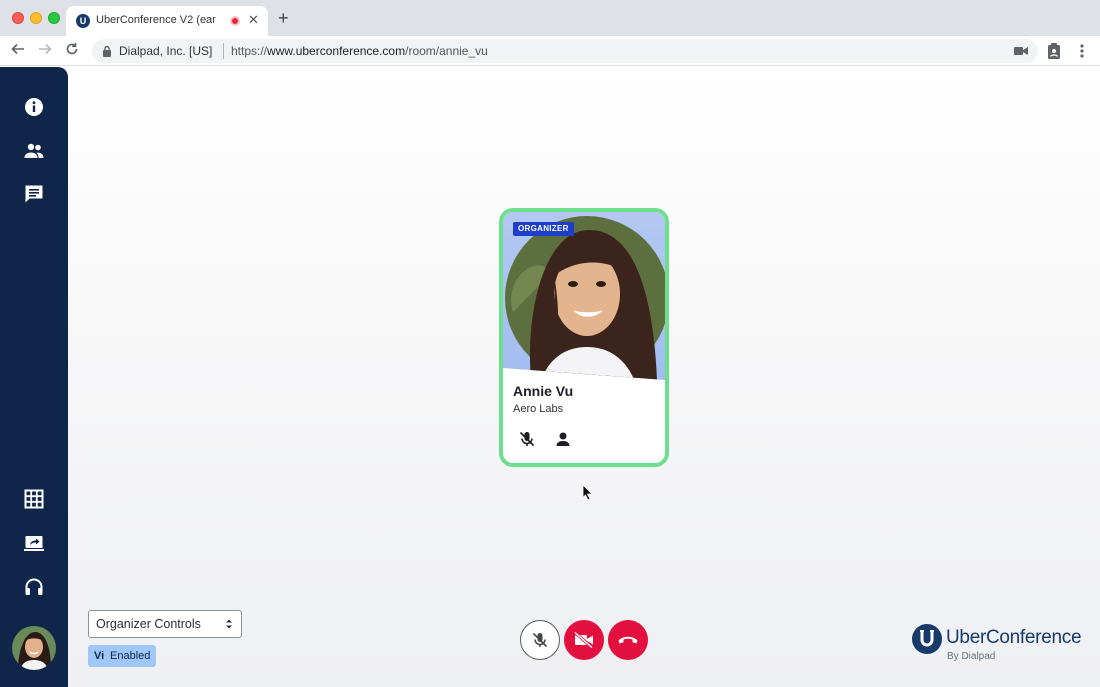 The width and height of the screenshot is (1100, 687). I want to click on window-zoom-button, so click(54, 18).